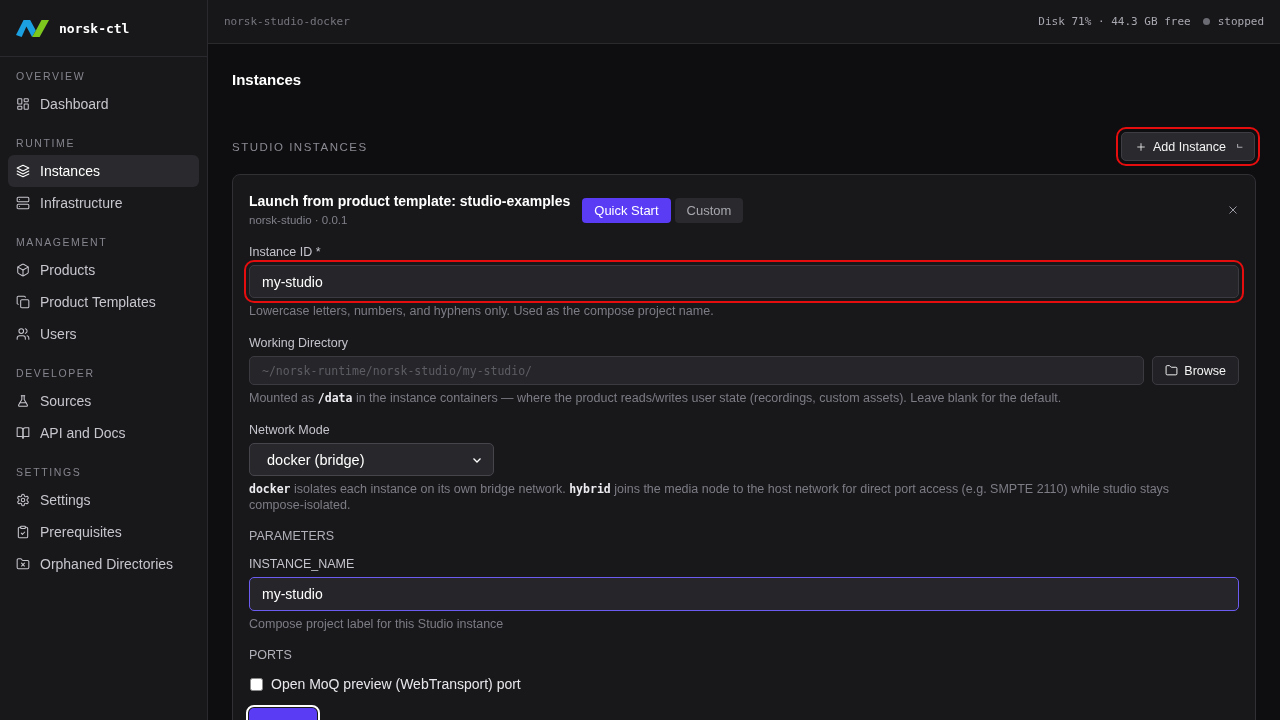  What do you see at coordinates (1195, 370) in the screenshot?
I see `browse-button: Browse` at bounding box center [1195, 370].